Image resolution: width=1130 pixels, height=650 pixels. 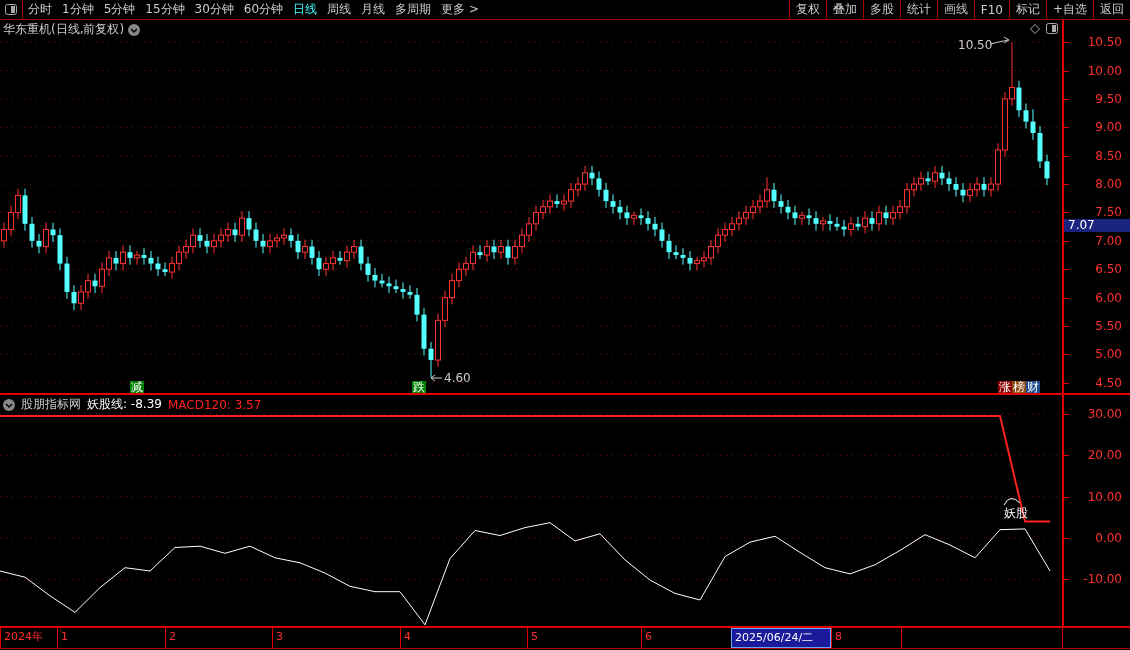 I want to click on period-tab: 更多 >, so click(x=460, y=9).